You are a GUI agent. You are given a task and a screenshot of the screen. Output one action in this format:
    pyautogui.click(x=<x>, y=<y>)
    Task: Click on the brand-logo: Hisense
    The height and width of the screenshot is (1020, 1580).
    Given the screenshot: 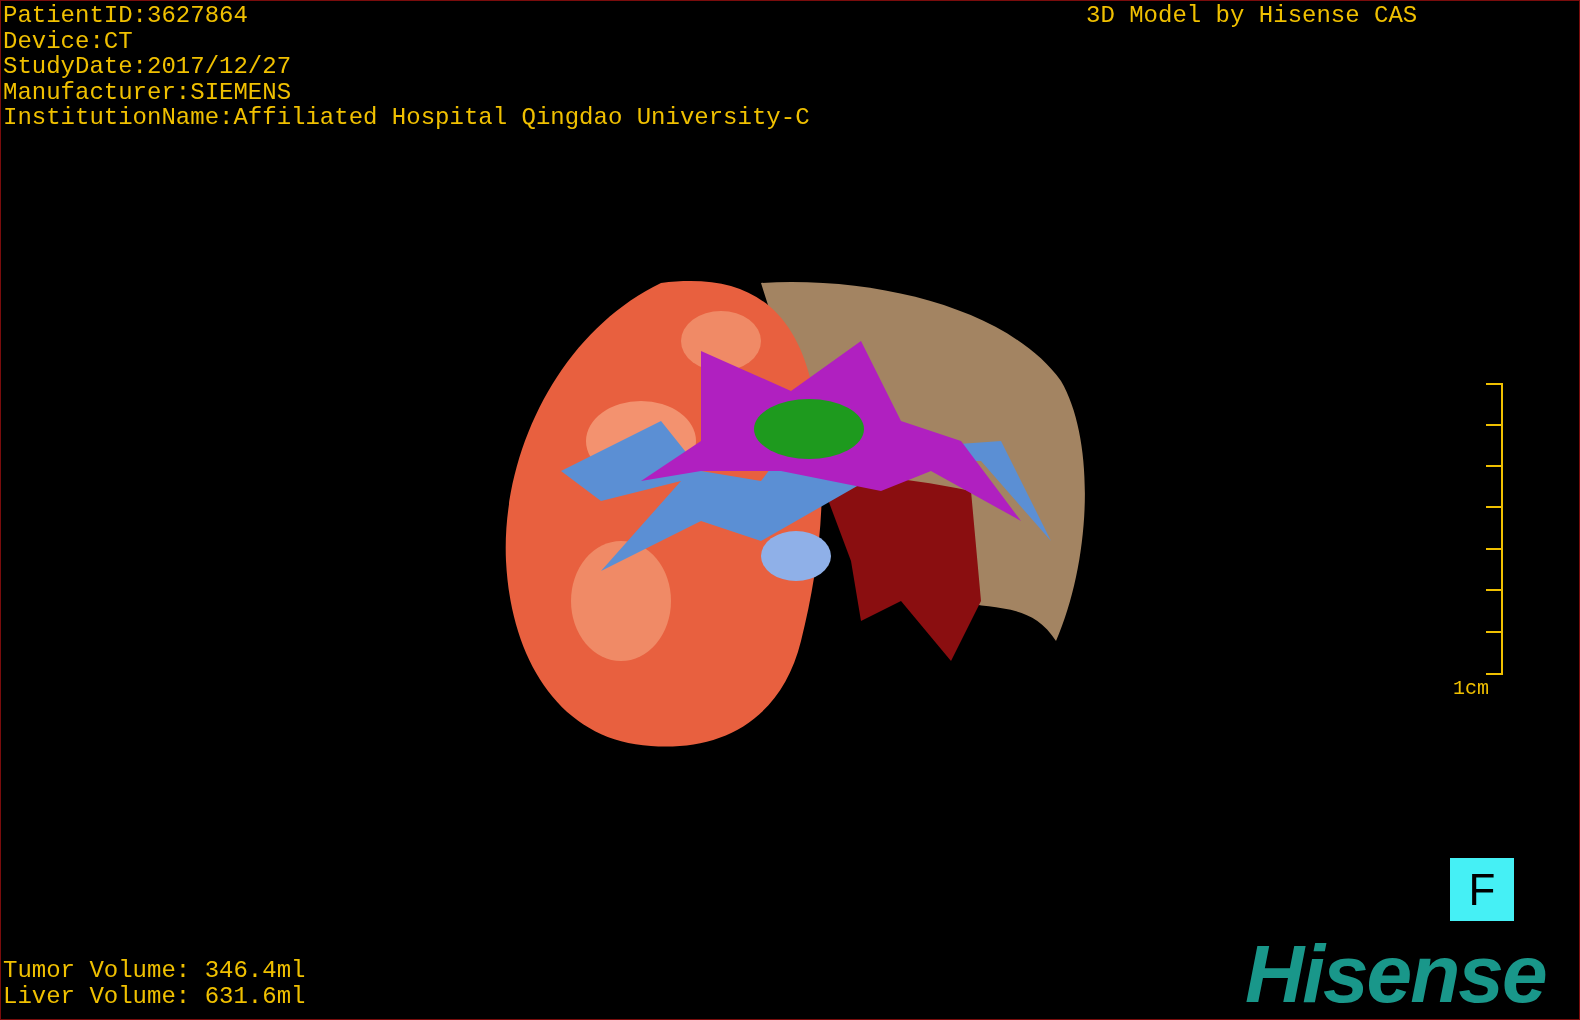 What is the action you would take?
    pyautogui.click(x=1395, y=974)
    